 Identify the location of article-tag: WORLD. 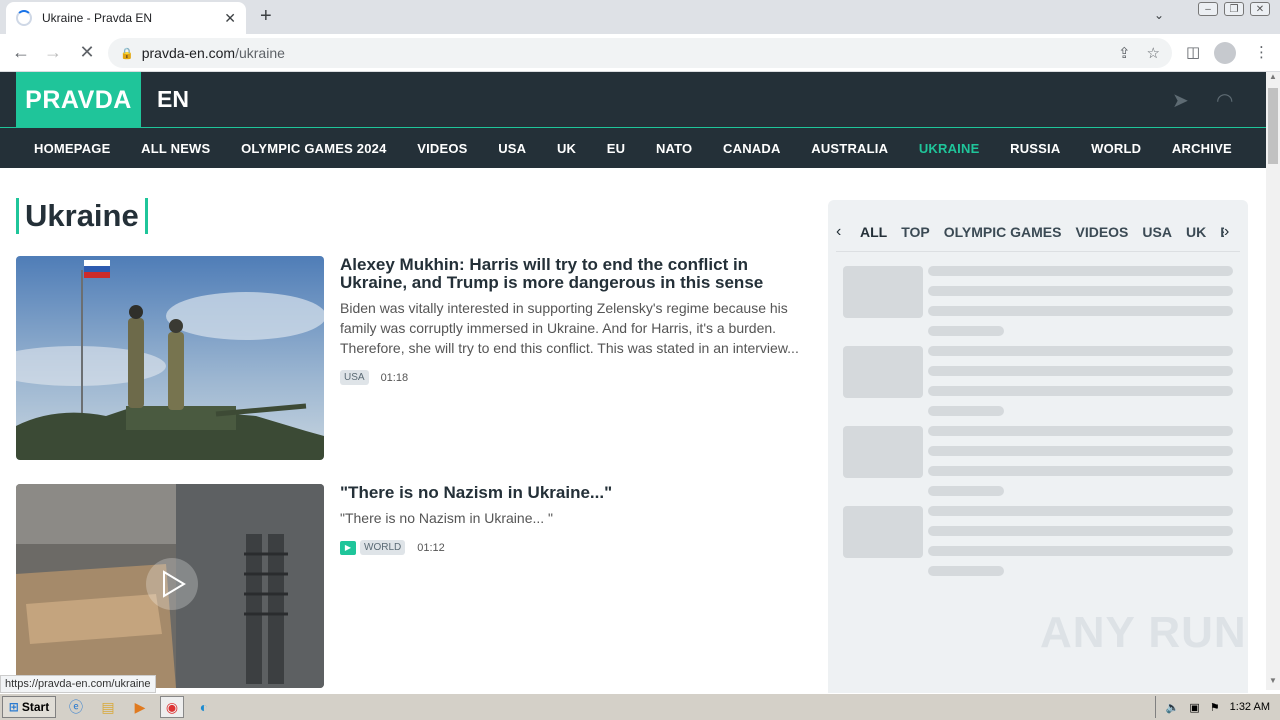
(383, 547).